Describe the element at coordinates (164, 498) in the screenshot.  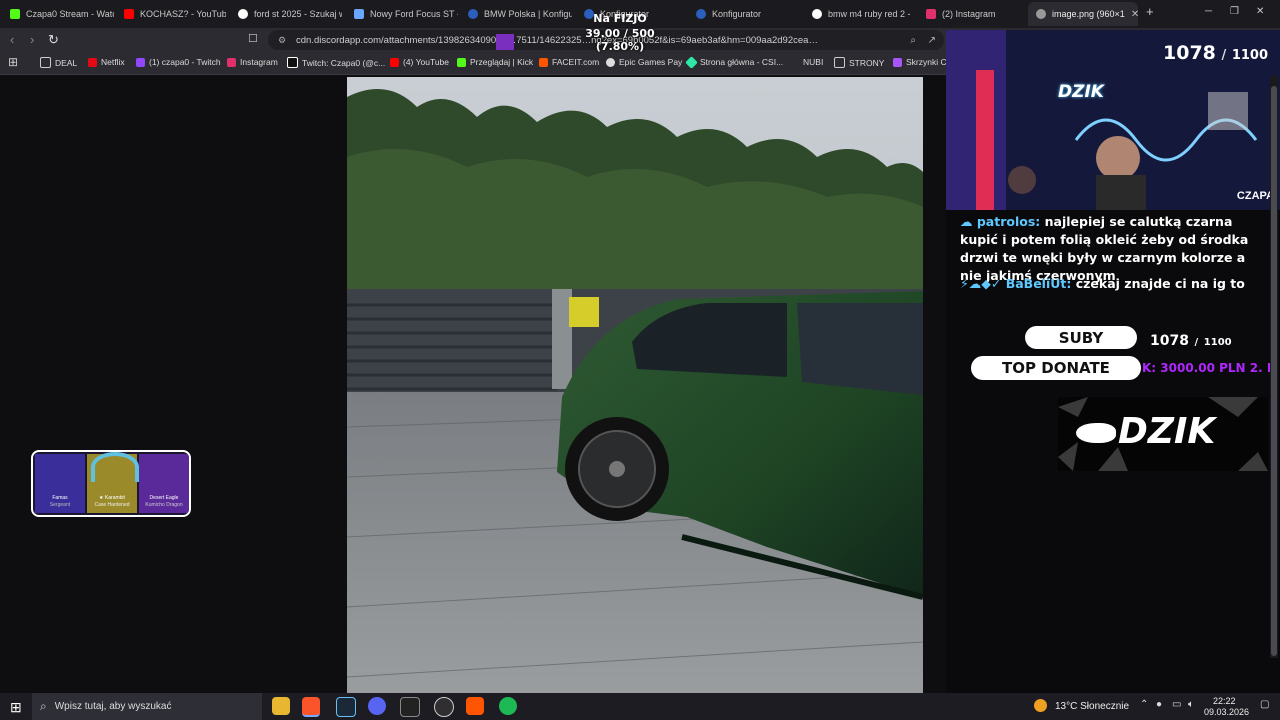
I see `deagle-name: Desert Eagle` at that location.